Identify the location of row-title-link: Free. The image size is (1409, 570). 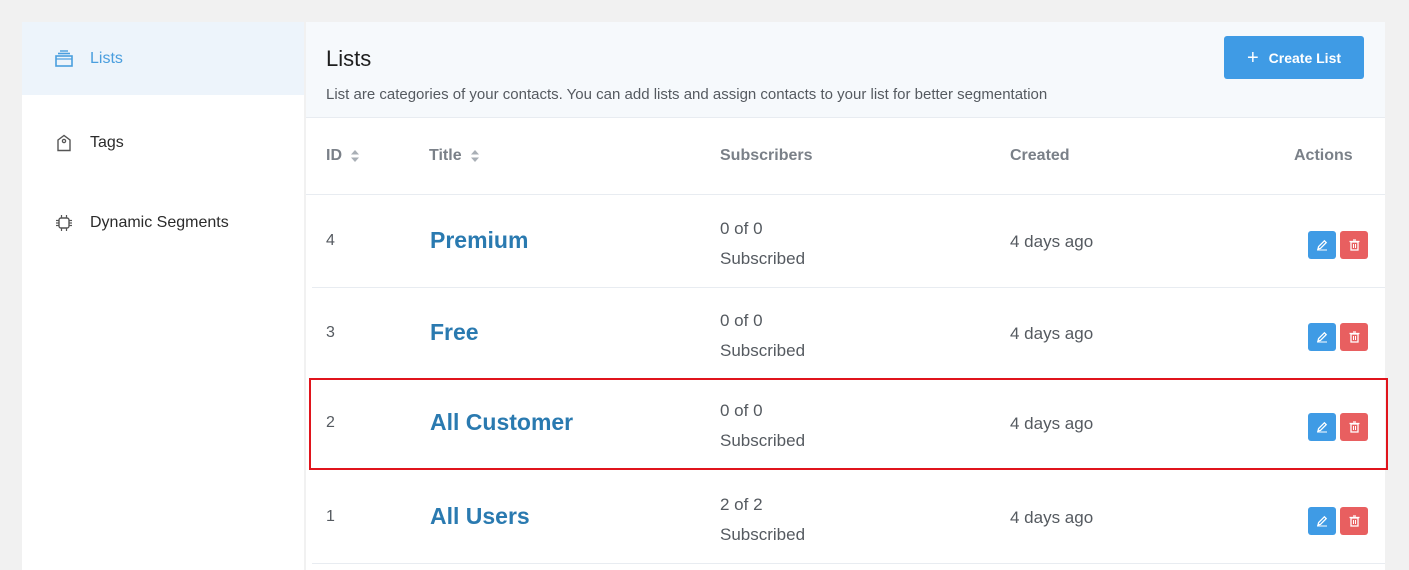
(454, 332).